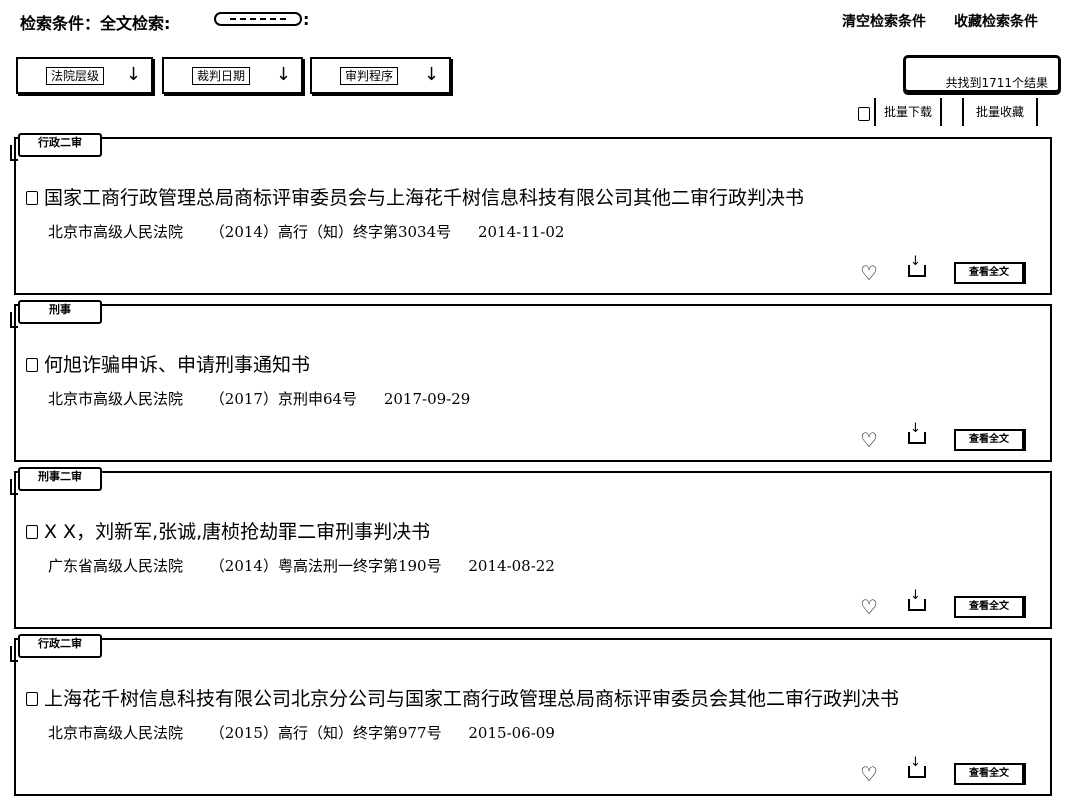  I want to click on result-meta: 北京市高级人民法院 （2015）高行（知）终字第977号 2015-06-09, so click(312, 732).